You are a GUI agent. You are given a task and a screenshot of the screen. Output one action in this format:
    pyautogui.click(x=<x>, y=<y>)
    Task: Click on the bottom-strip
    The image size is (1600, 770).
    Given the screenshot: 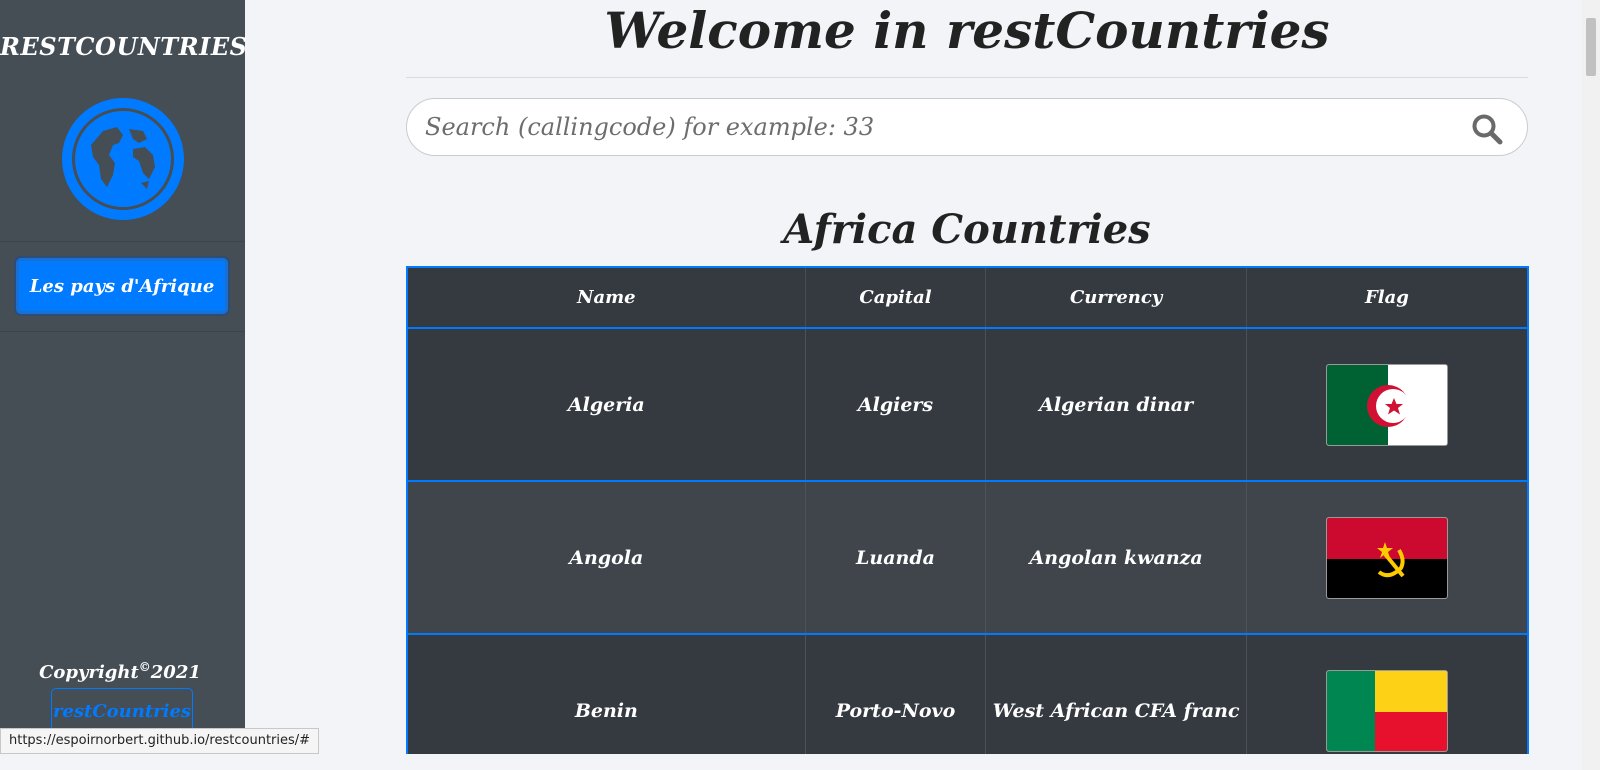 What is the action you would take?
    pyautogui.click(x=800, y=762)
    